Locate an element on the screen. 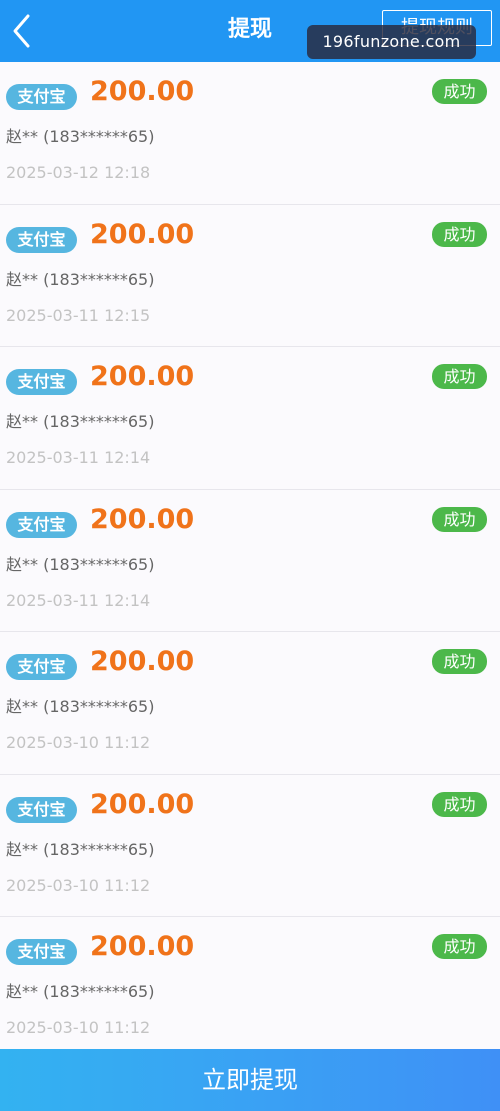 The image size is (500, 1111). timestamp: 2025-03-12 12:18 is located at coordinates (78, 172).